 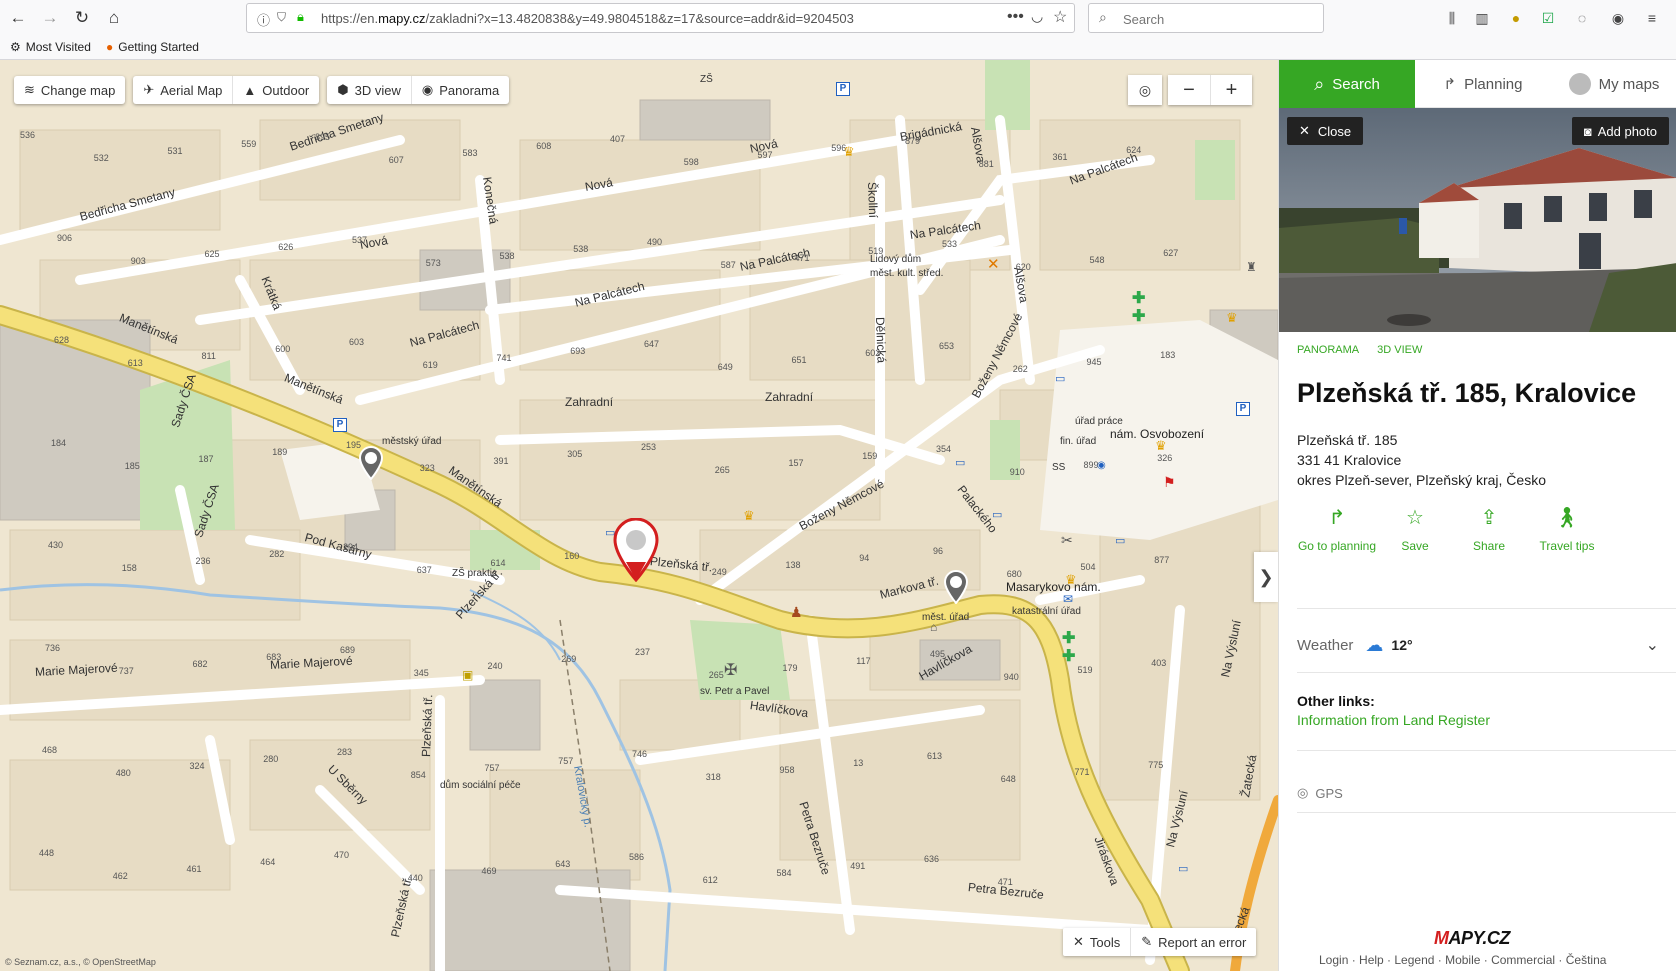 What do you see at coordinates (1415, 531) in the screenshot?
I see `save-button: ☆ Save` at bounding box center [1415, 531].